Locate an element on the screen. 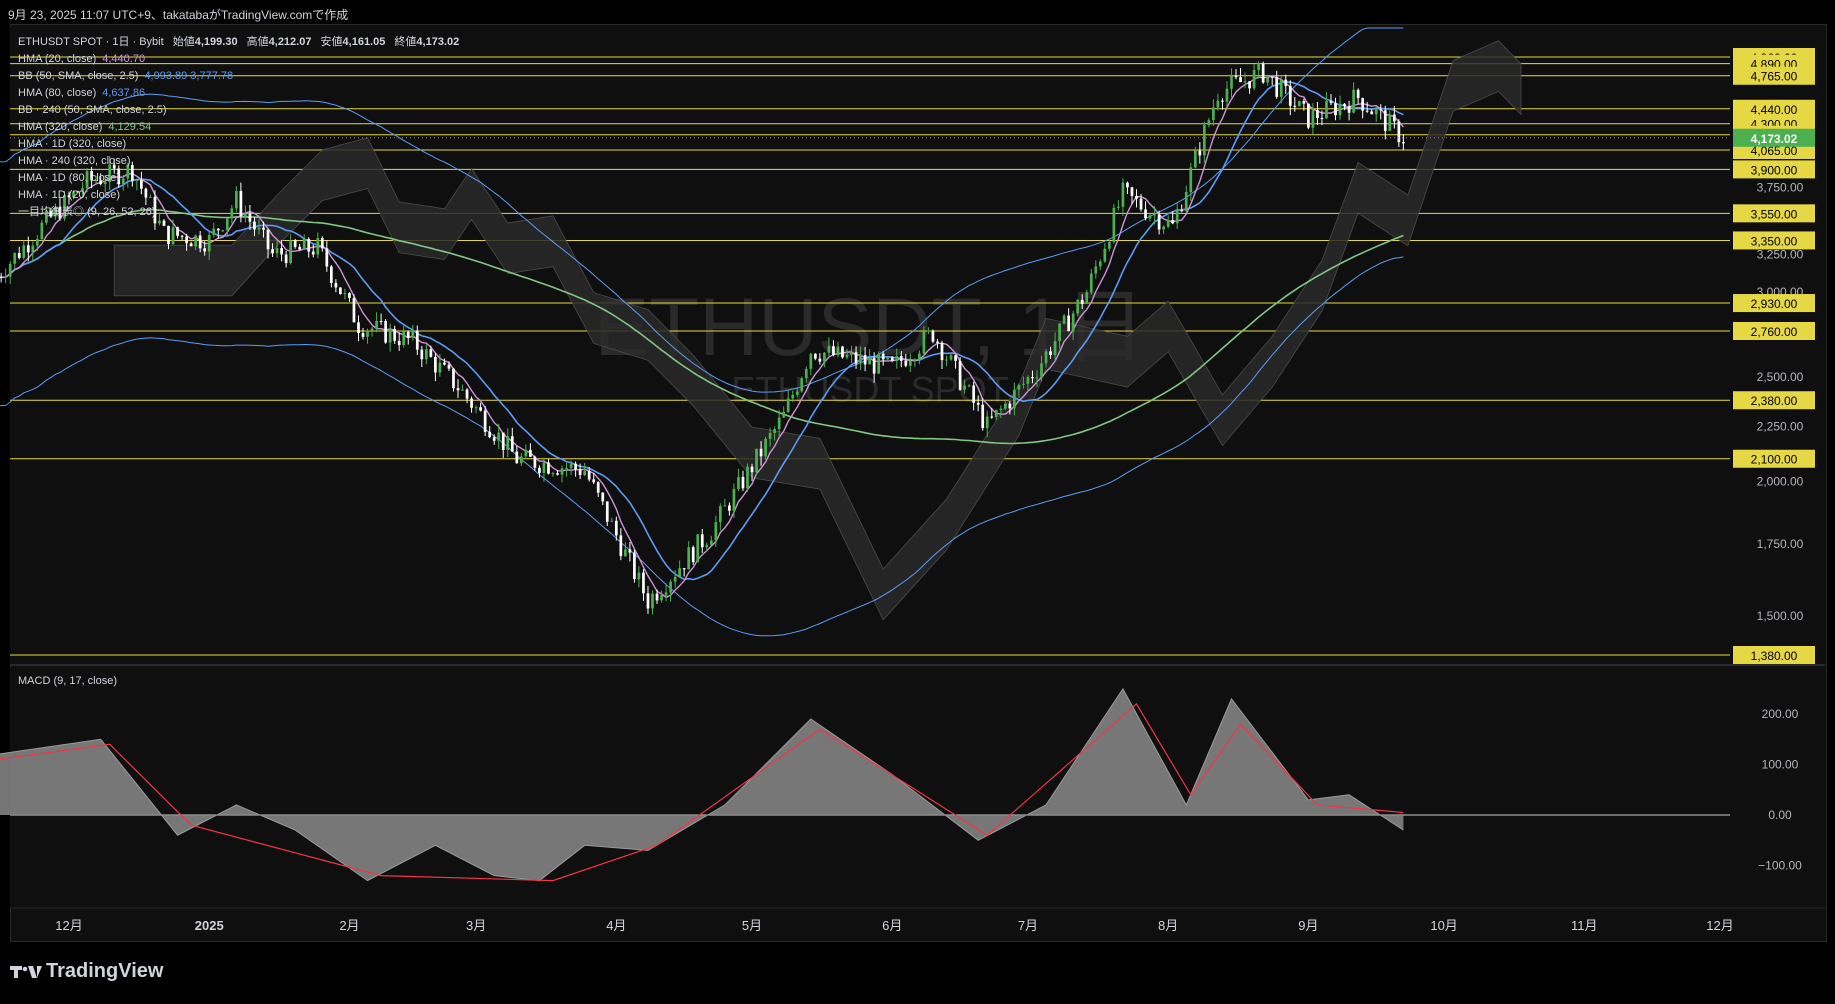  watermark-subtitle: ETHUSDT SPOT is located at coordinates (869, 389).